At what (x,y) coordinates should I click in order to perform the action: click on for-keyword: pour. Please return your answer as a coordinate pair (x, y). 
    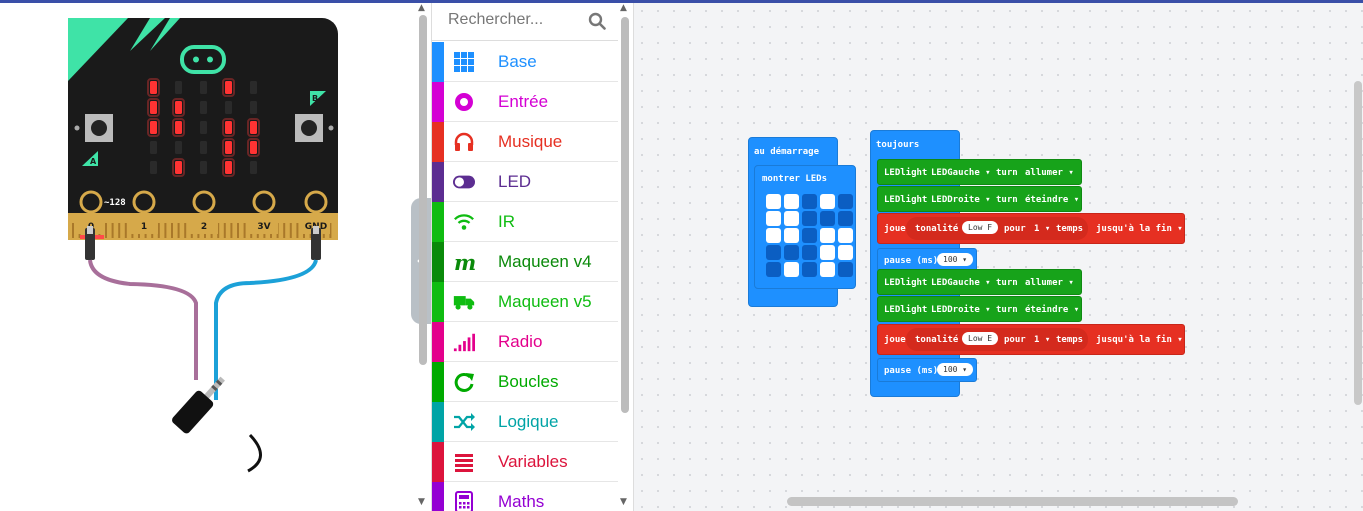
    Looking at the image, I should click on (1015, 229).